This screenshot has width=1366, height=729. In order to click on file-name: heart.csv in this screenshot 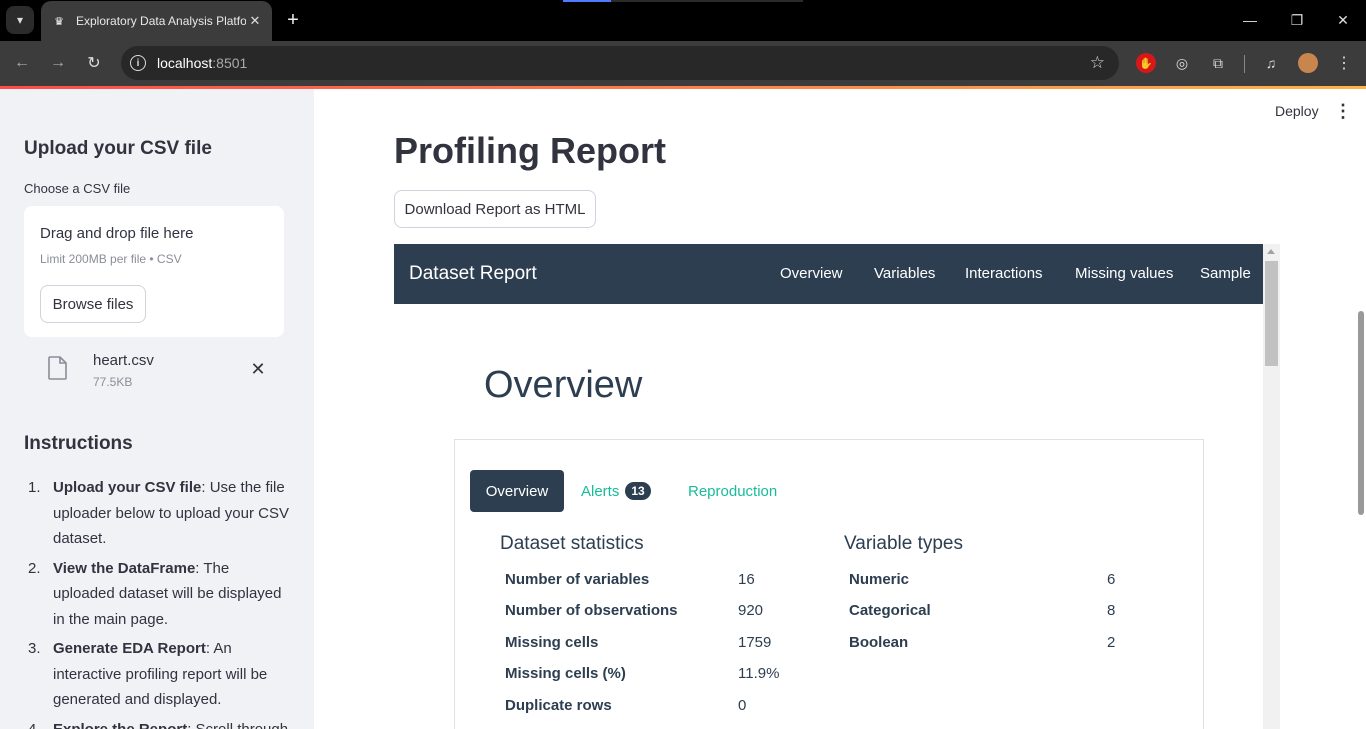, I will do `click(123, 360)`.